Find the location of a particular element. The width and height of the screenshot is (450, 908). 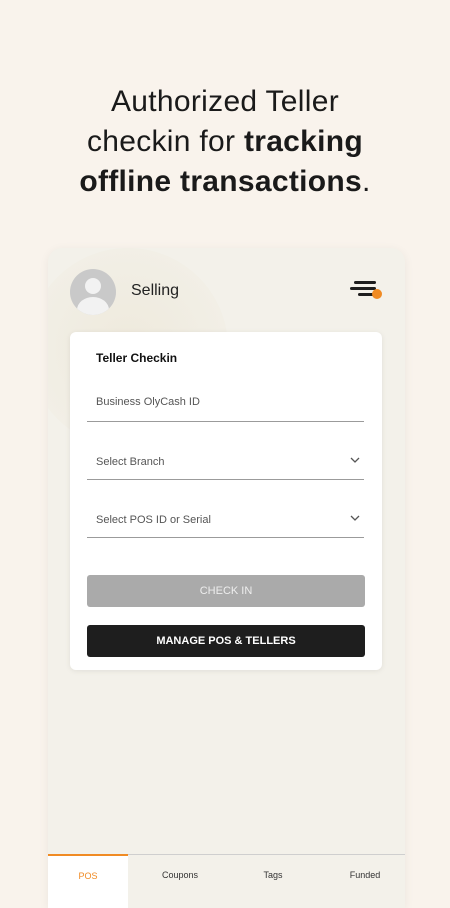

card-title: Teller Checkin is located at coordinates (137, 358).